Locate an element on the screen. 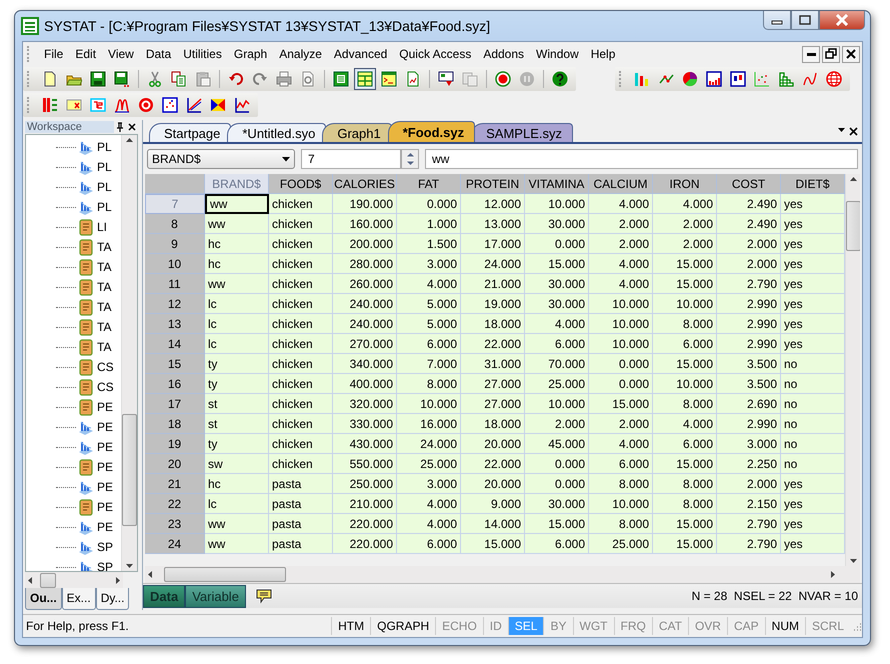  row-header: 21 is located at coordinates (175, 484).